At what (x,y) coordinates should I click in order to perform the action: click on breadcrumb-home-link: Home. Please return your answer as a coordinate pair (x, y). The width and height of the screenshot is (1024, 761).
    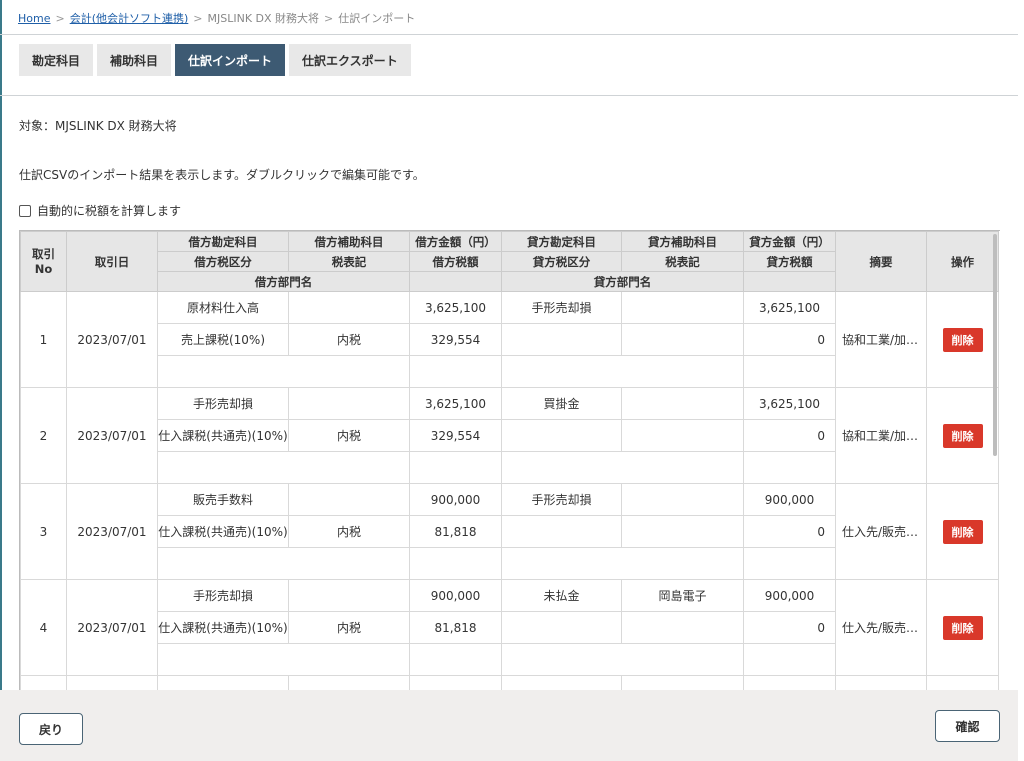
    Looking at the image, I should click on (34, 18).